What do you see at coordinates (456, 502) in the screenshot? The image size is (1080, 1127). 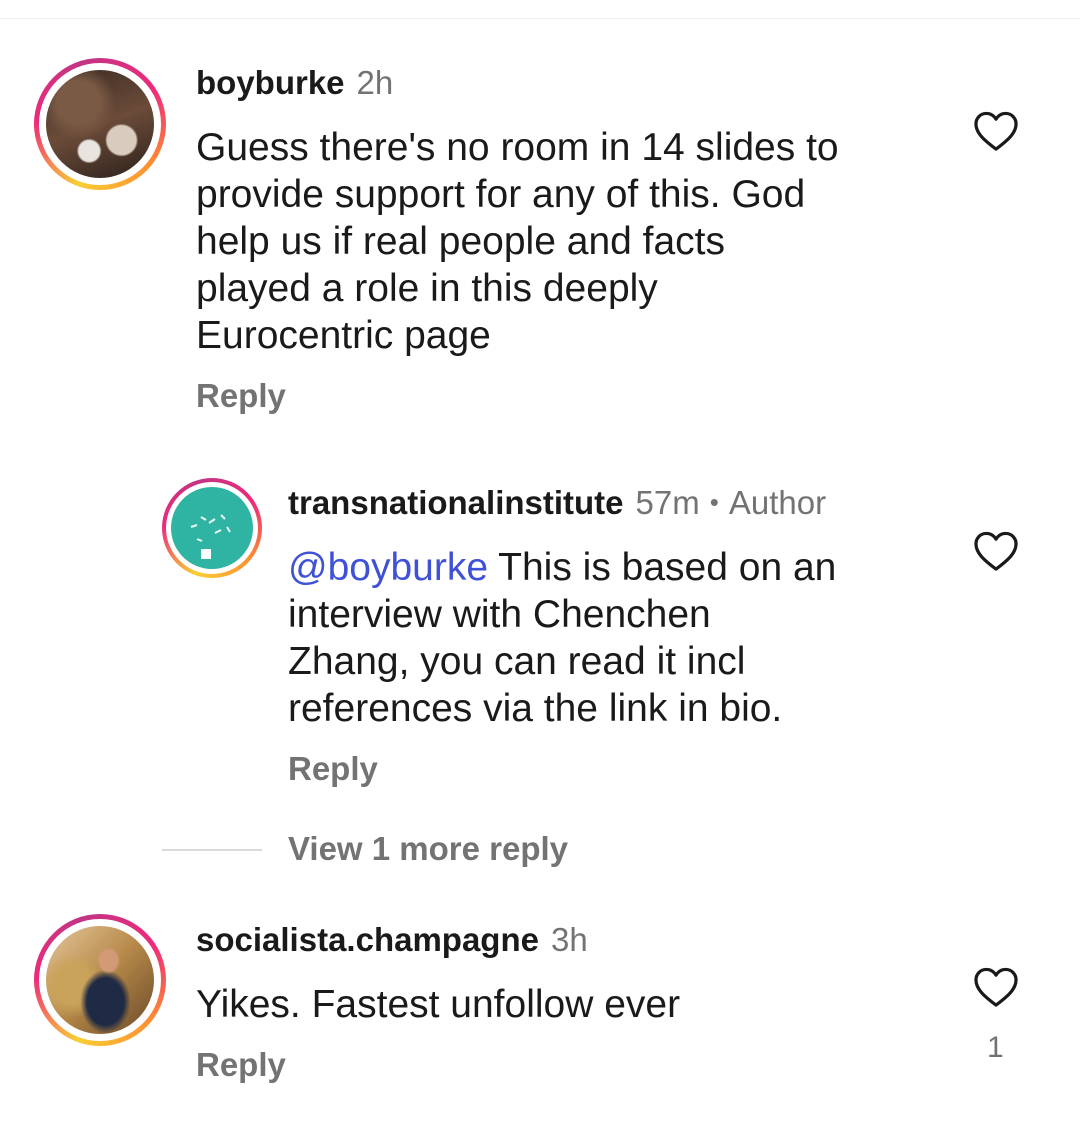 I see `username: transnationalinstitute` at bounding box center [456, 502].